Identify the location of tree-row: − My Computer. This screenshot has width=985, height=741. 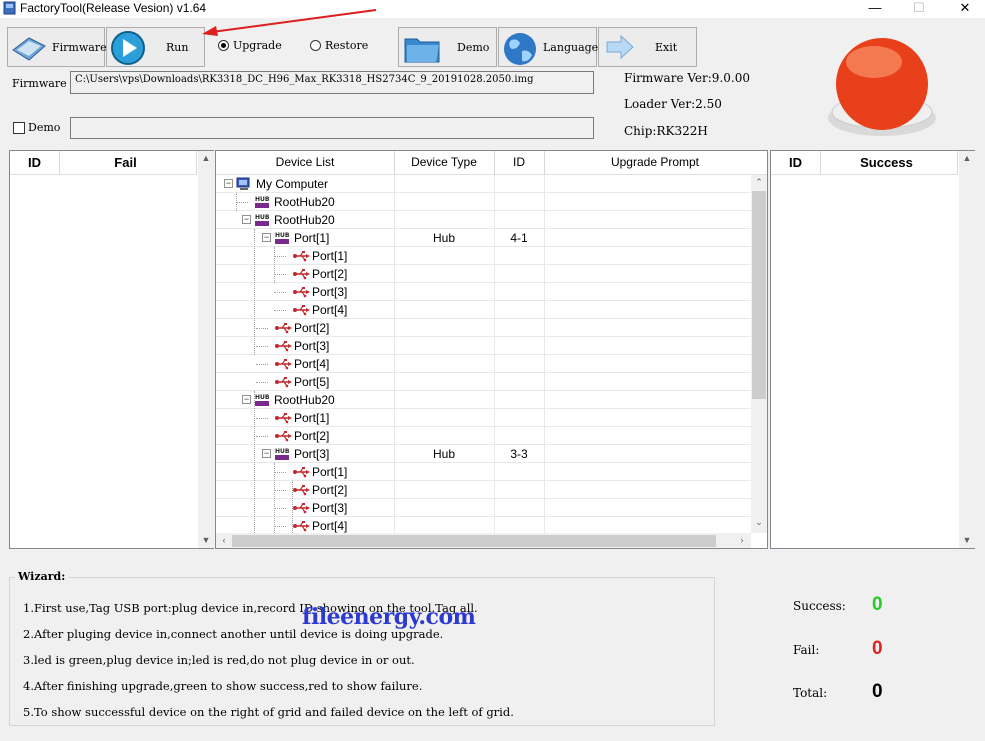
(483, 184).